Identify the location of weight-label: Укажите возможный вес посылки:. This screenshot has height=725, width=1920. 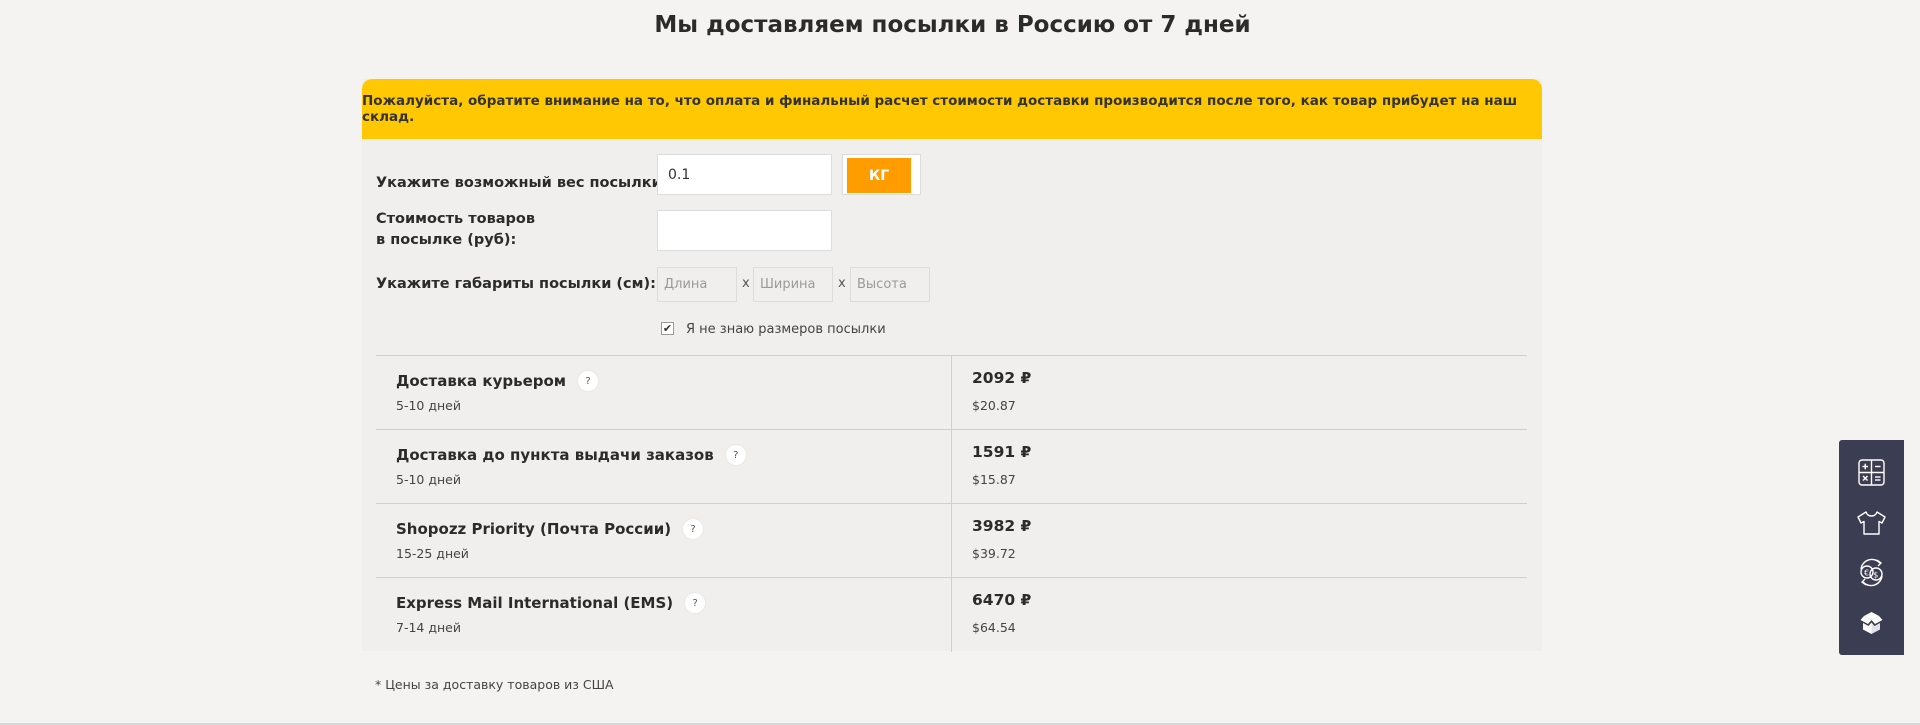
(522, 183).